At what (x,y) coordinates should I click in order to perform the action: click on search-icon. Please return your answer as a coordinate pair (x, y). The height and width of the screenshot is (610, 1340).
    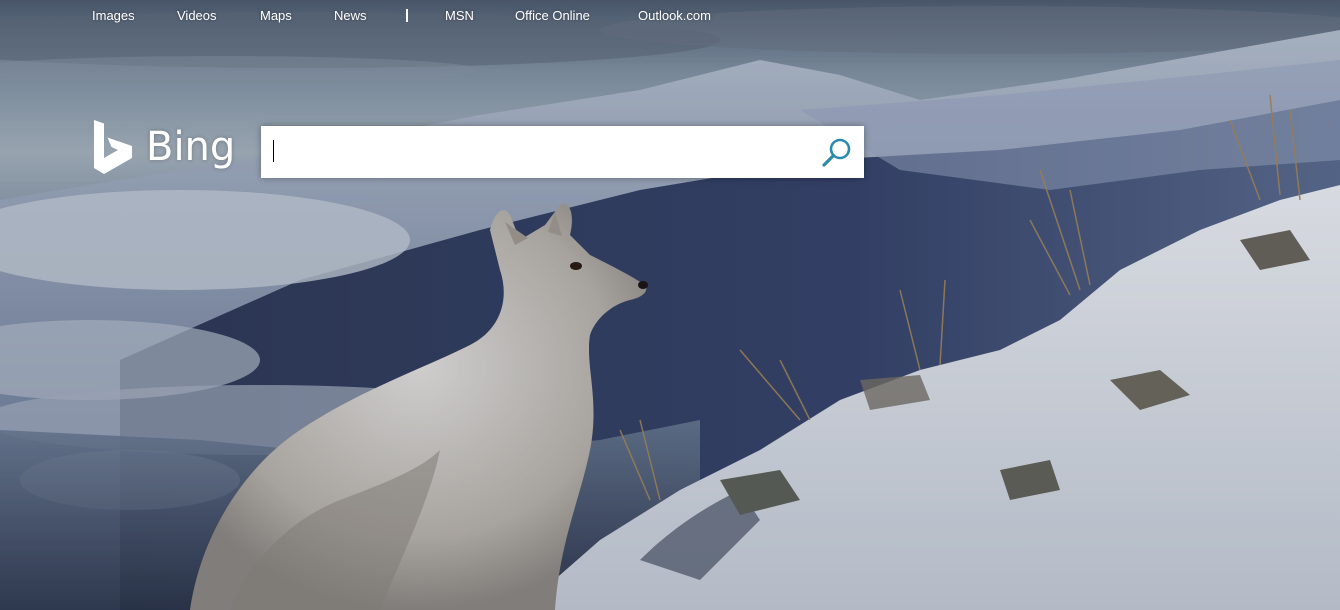
    Looking at the image, I should click on (836, 152).